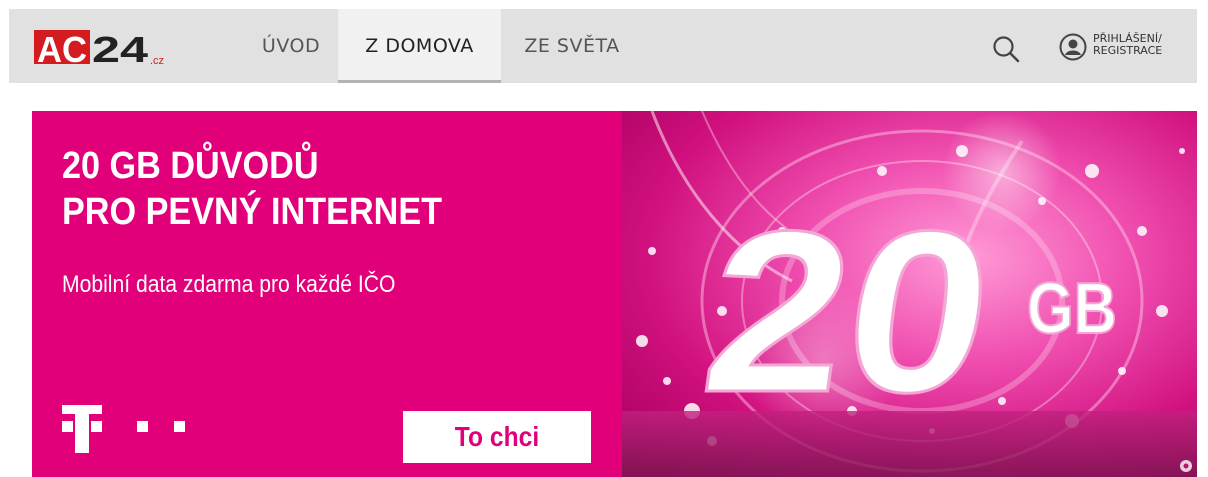 This screenshot has height=477, width=1208. Describe the element at coordinates (1072, 309) in the screenshot. I see `ad-unit-label: GB` at that location.